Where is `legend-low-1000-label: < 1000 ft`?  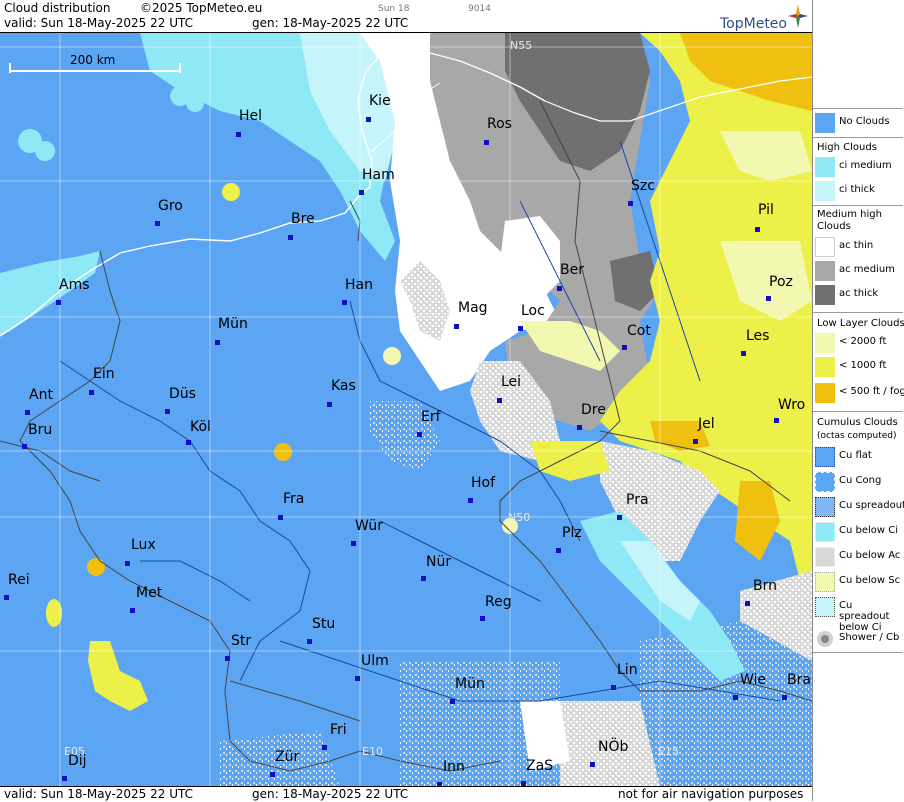
legend-low-1000-label: < 1000 ft is located at coordinates (863, 365).